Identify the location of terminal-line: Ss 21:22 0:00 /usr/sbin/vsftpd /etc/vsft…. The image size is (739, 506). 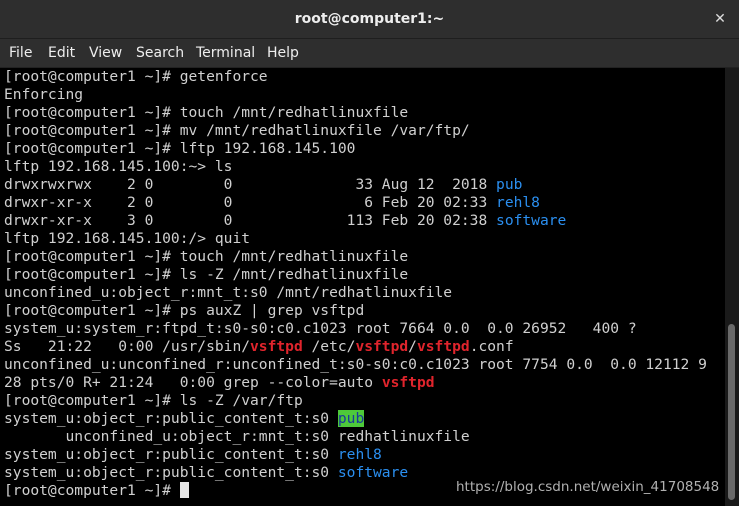
(355, 347).